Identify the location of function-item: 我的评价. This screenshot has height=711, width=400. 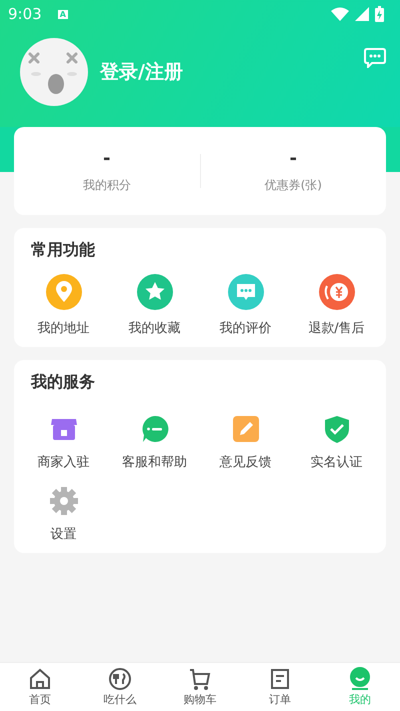
(245, 305).